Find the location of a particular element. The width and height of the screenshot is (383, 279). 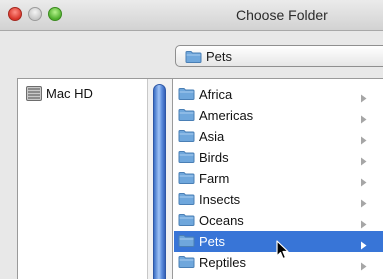

folder-row-farm: Farm is located at coordinates (278, 178).